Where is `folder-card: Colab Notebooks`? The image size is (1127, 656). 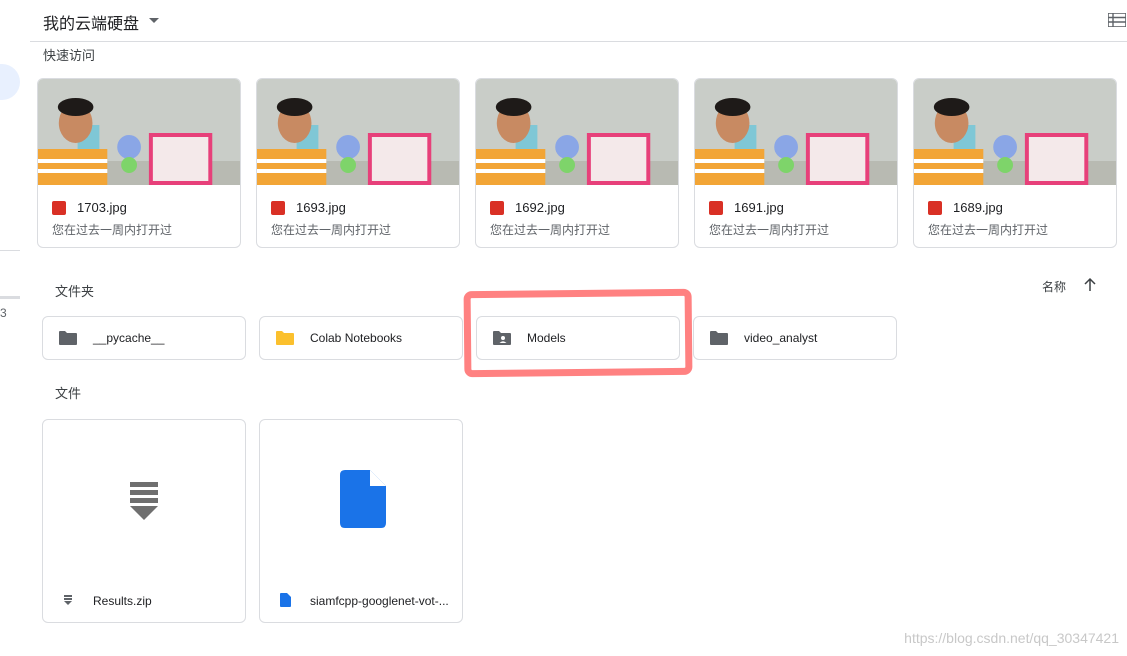
folder-card: Colab Notebooks is located at coordinates (361, 338).